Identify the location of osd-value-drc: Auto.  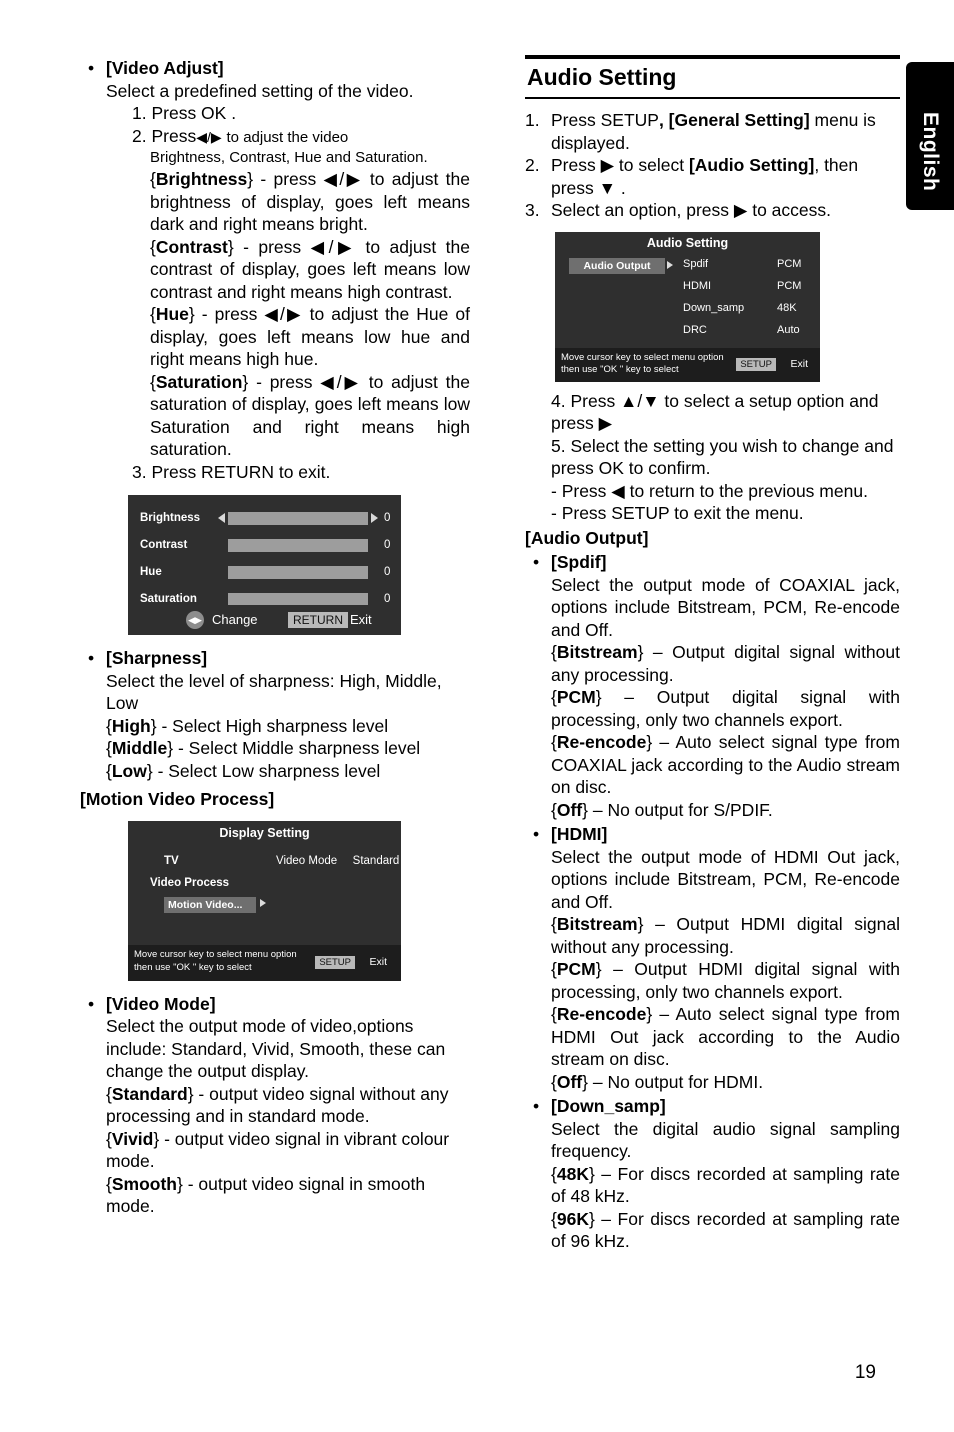
(788, 329).